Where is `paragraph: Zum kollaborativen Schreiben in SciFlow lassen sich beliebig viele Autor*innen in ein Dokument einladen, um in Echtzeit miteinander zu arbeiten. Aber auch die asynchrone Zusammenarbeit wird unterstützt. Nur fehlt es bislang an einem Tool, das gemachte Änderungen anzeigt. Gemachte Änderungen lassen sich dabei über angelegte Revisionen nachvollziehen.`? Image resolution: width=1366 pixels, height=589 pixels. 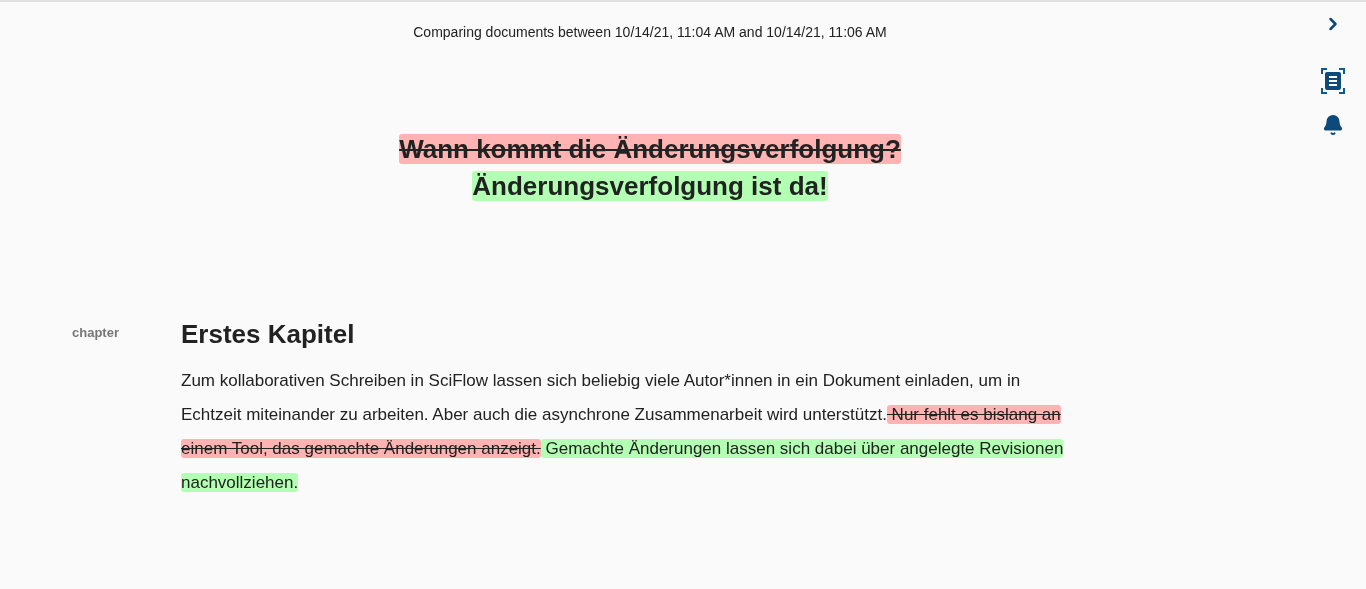 paragraph: Zum kollaborativen Schreiben in SciFlow lassen sich beliebig viele Autor*innen in ein Dokument einladen, um in Echtzeit miteinander zu arbeiten. Aber auch die asynchrone Zusammenarbeit wird unterstützt. Nur fehlt es bislang an einem Tool, das gemachte Änderungen anzeigt. Gemachte Änderungen lassen sich dabei über angelegte Revisionen nachvollziehen. is located at coordinates (623, 432).